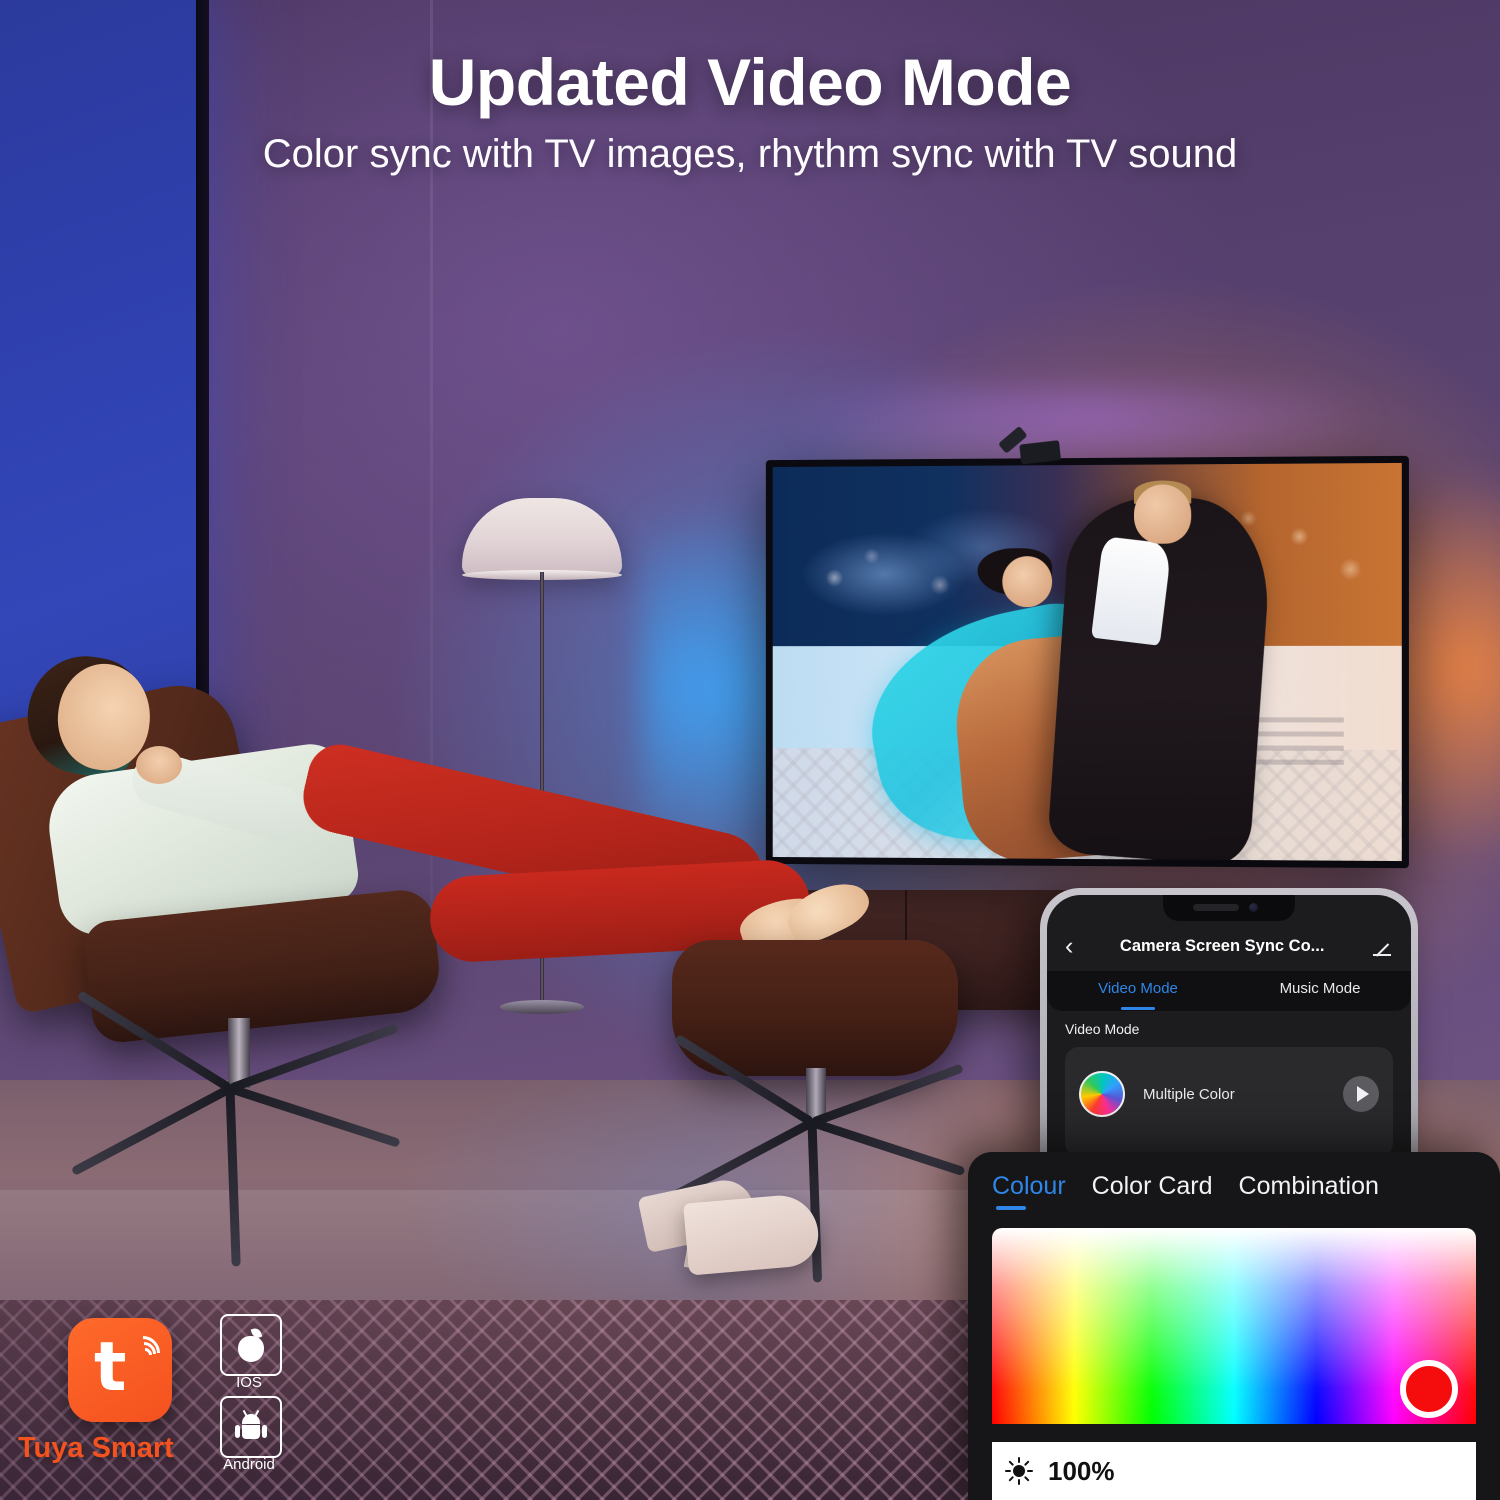 The width and height of the screenshot is (1500, 1500). Describe the element at coordinates (542, 1007) in the screenshot. I see `floor-lamp-base` at that location.